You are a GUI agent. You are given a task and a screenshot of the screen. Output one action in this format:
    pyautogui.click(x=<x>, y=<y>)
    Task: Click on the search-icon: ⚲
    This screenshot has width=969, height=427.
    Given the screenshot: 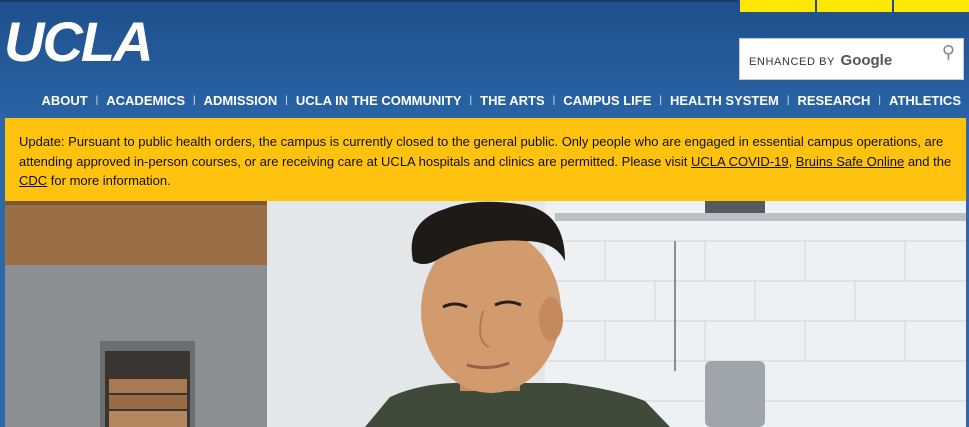 What is the action you would take?
    pyautogui.click(x=948, y=52)
    